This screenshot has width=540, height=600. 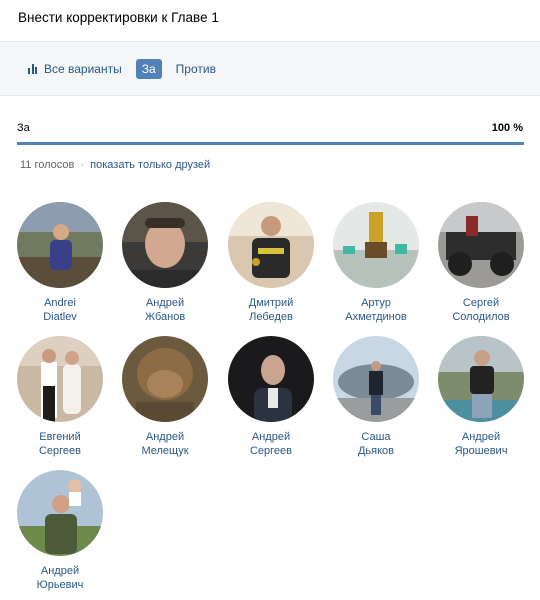 I want to click on voter-card: Andrei Diatlev, so click(x=60, y=263).